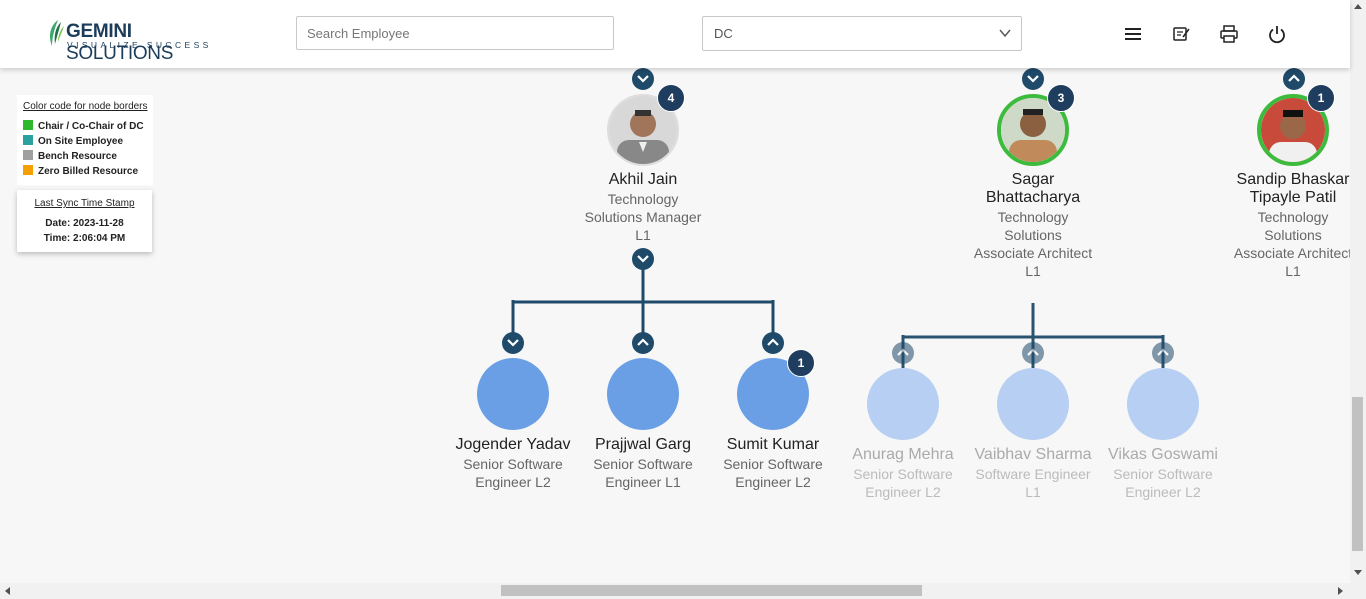 This screenshot has width=1366, height=599. Describe the element at coordinates (1277, 34) in the screenshot. I see `power-icon` at that location.